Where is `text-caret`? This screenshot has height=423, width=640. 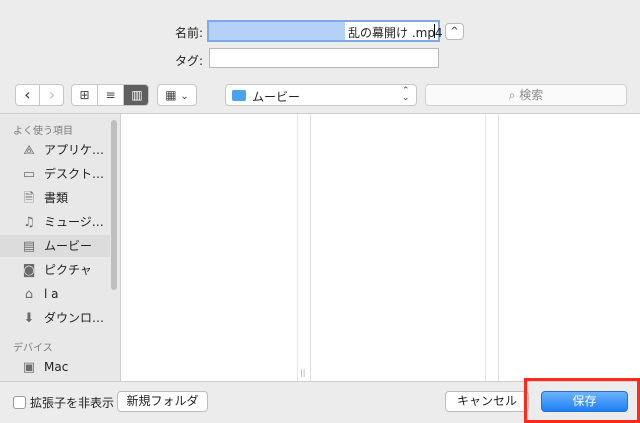 text-caret is located at coordinates (434, 31).